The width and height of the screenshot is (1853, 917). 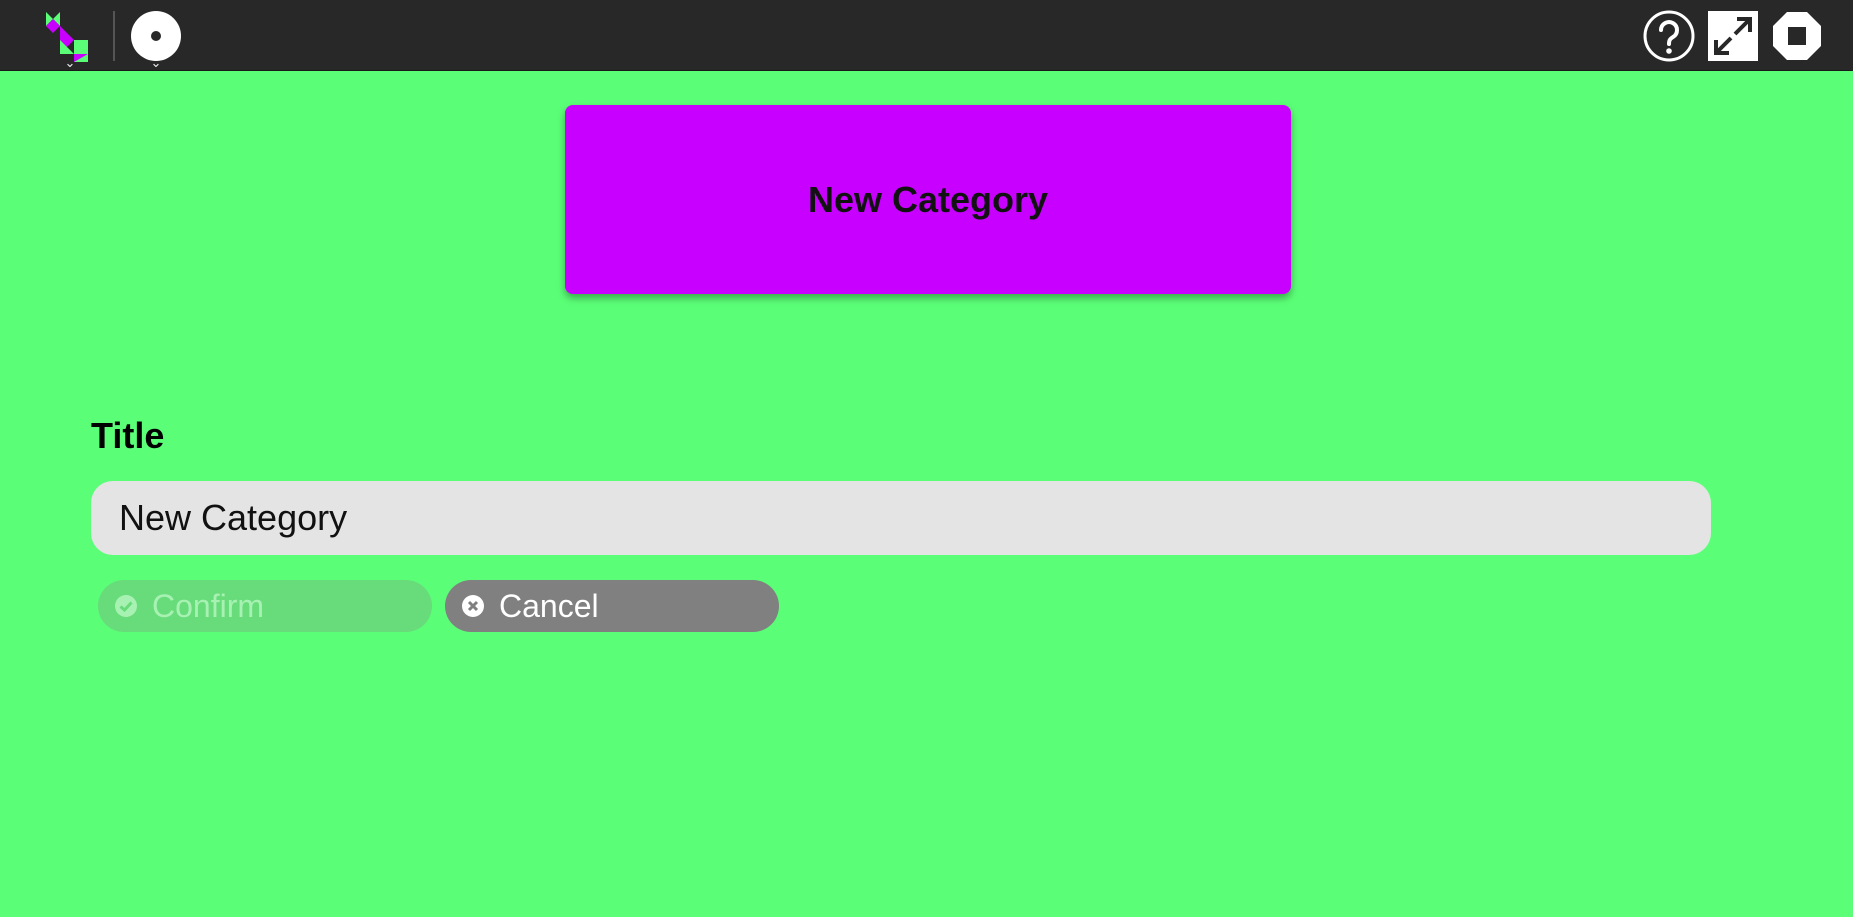 I want to click on help-button, so click(x=1669, y=36).